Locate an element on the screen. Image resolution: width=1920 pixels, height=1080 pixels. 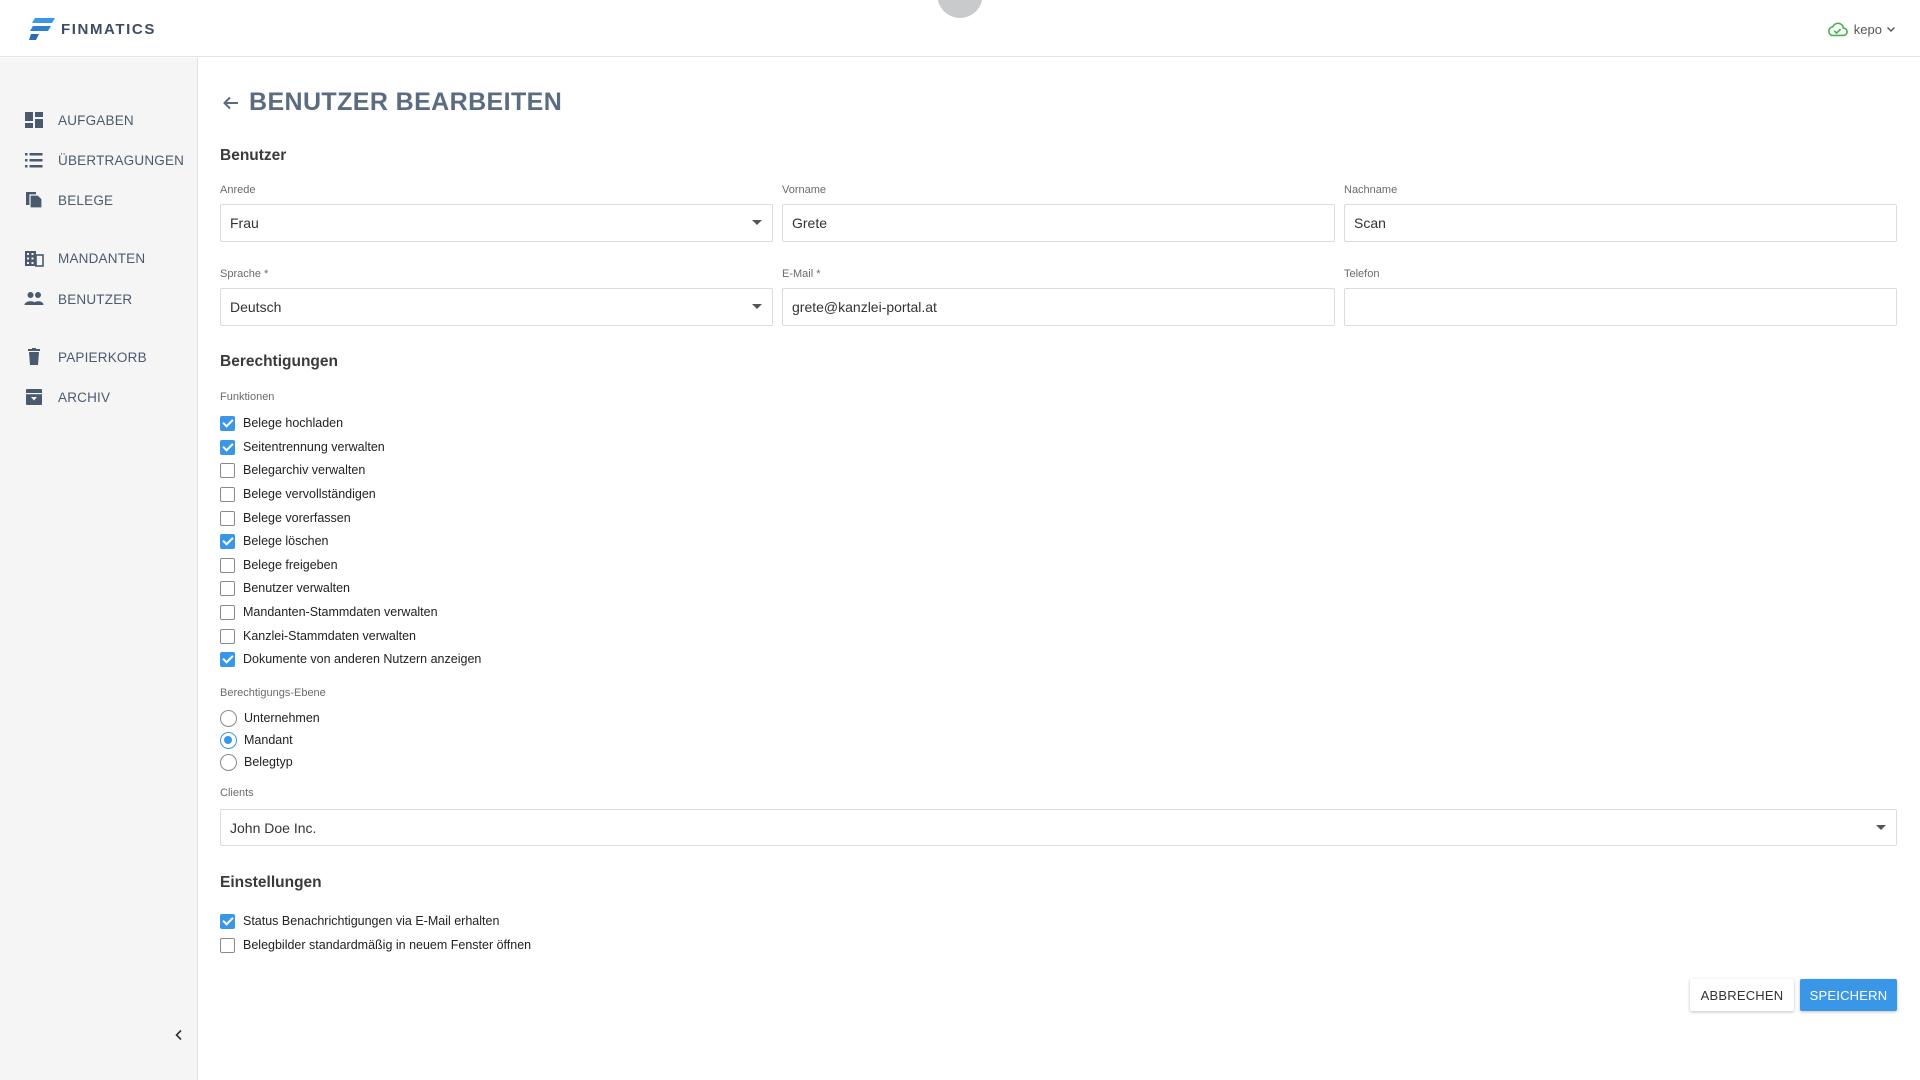
checkbox-label: Kanzlei-Stammdaten verwalten is located at coordinates (329, 636).